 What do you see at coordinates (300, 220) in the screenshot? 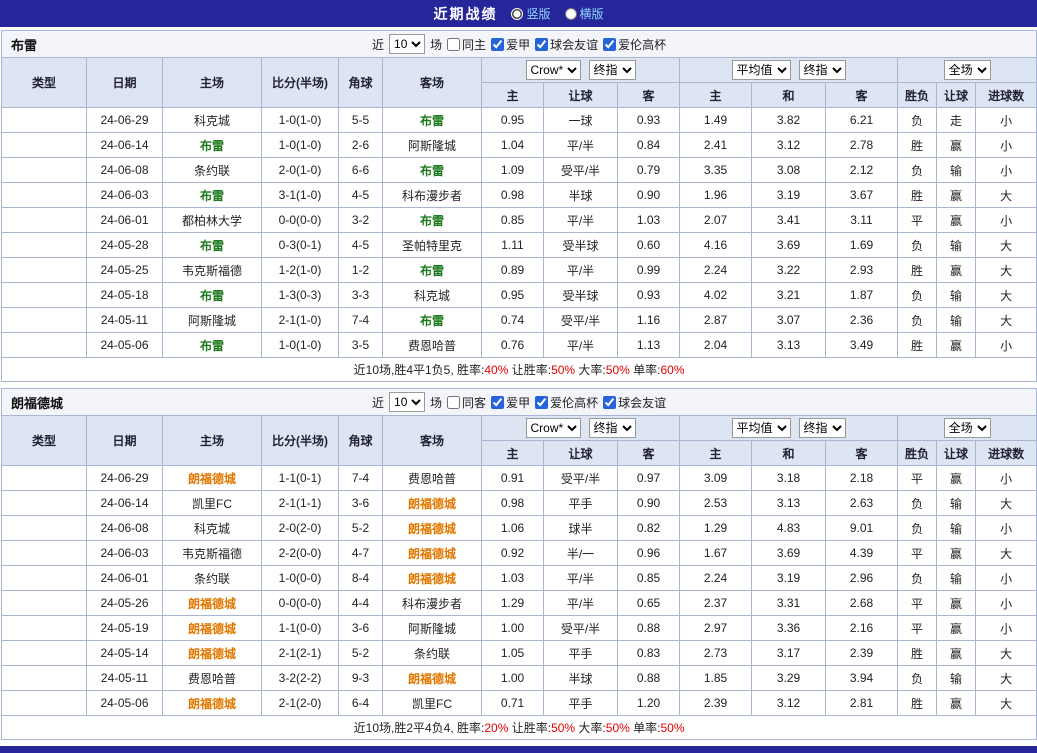
I see `score-halftime: 0-0(0-0)` at bounding box center [300, 220].